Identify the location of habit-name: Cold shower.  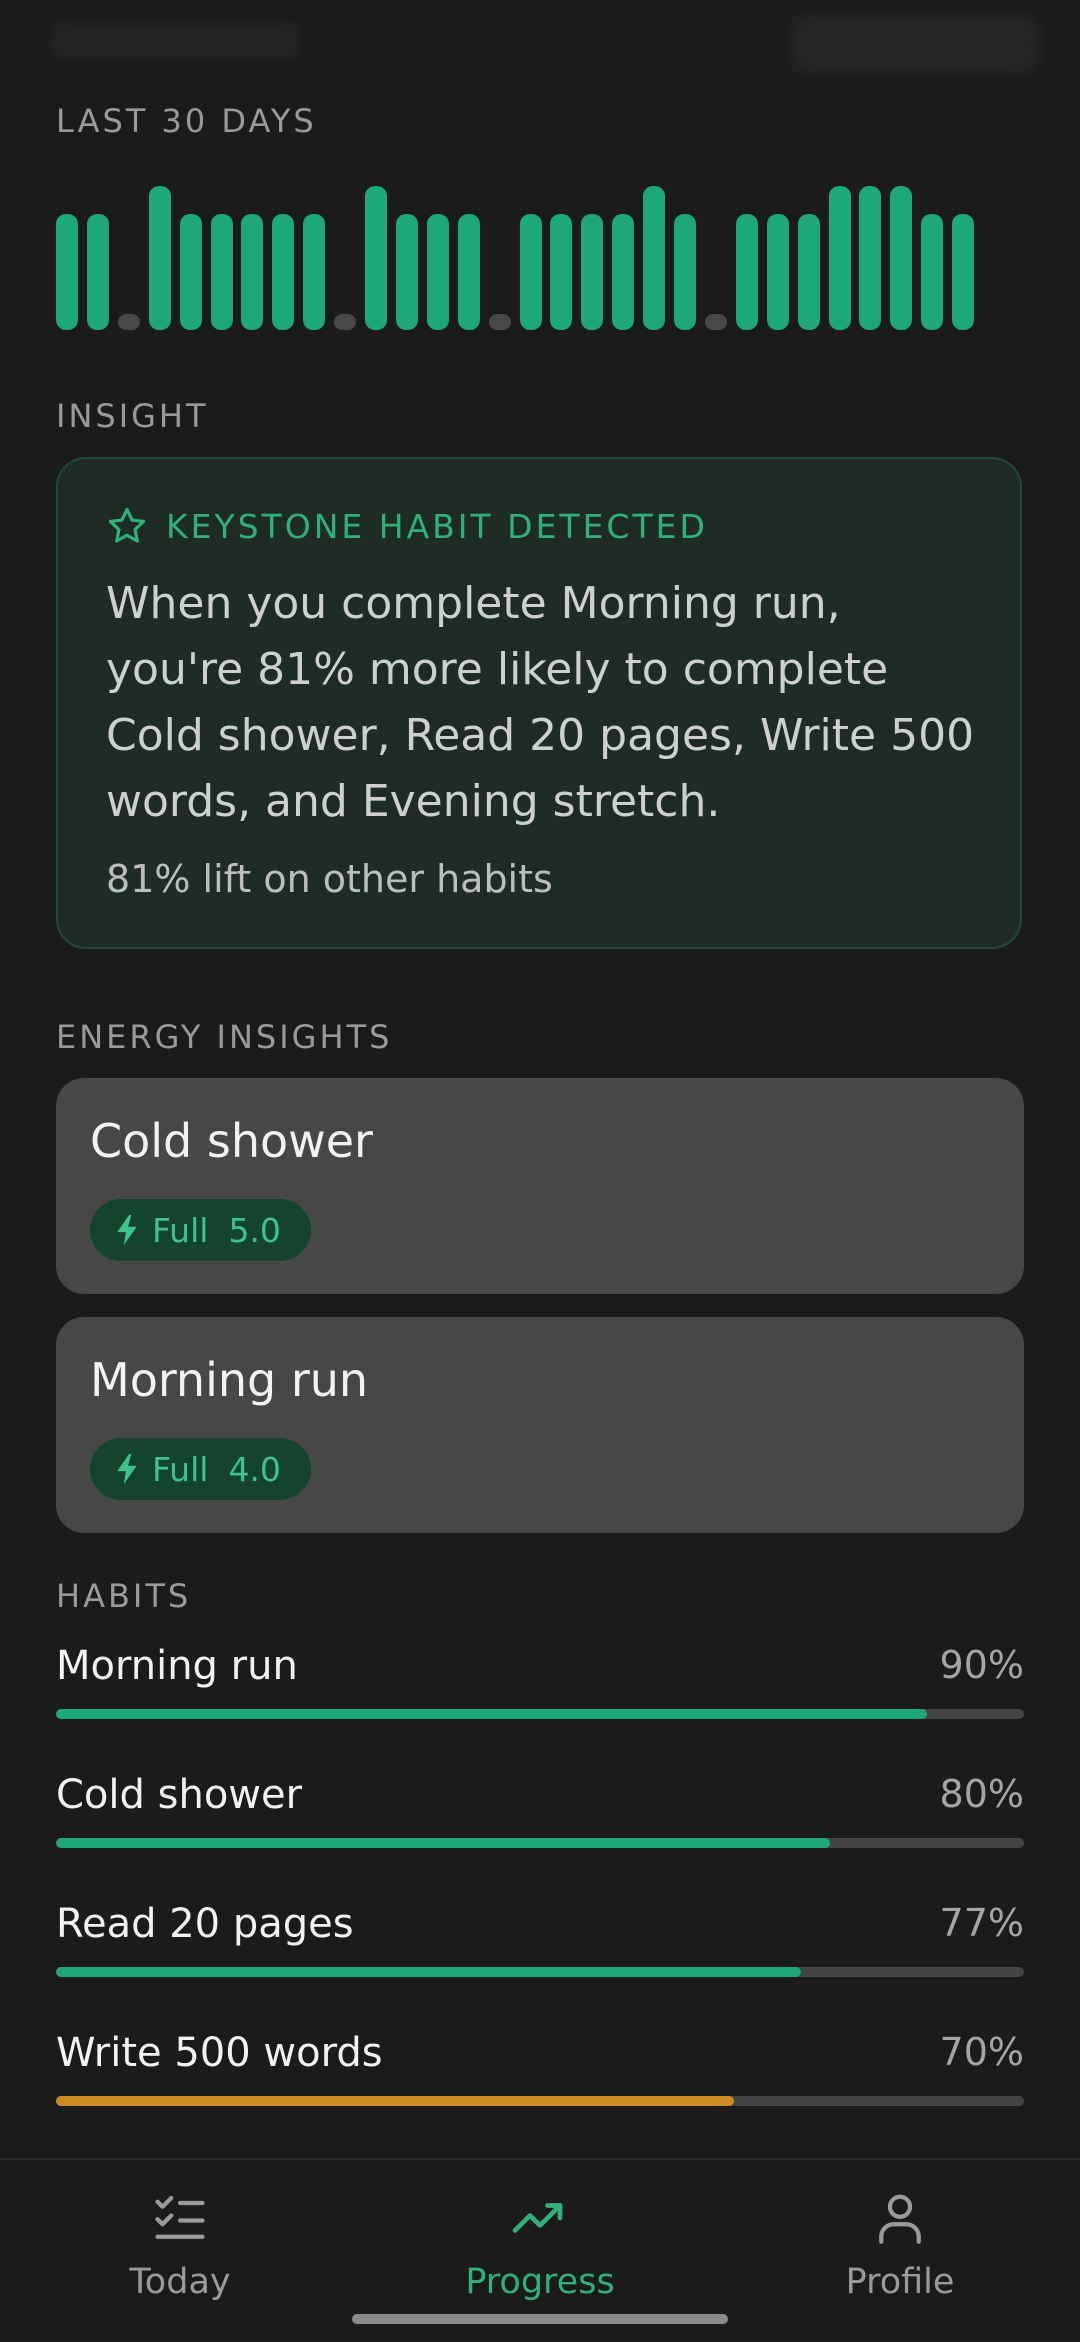
(179, 1795).